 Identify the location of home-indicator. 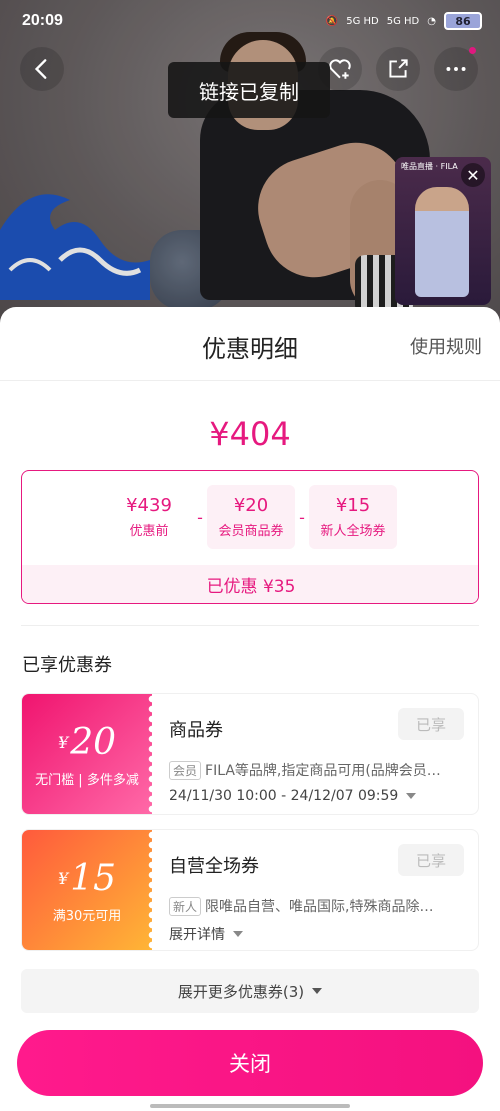
(250, 1106).